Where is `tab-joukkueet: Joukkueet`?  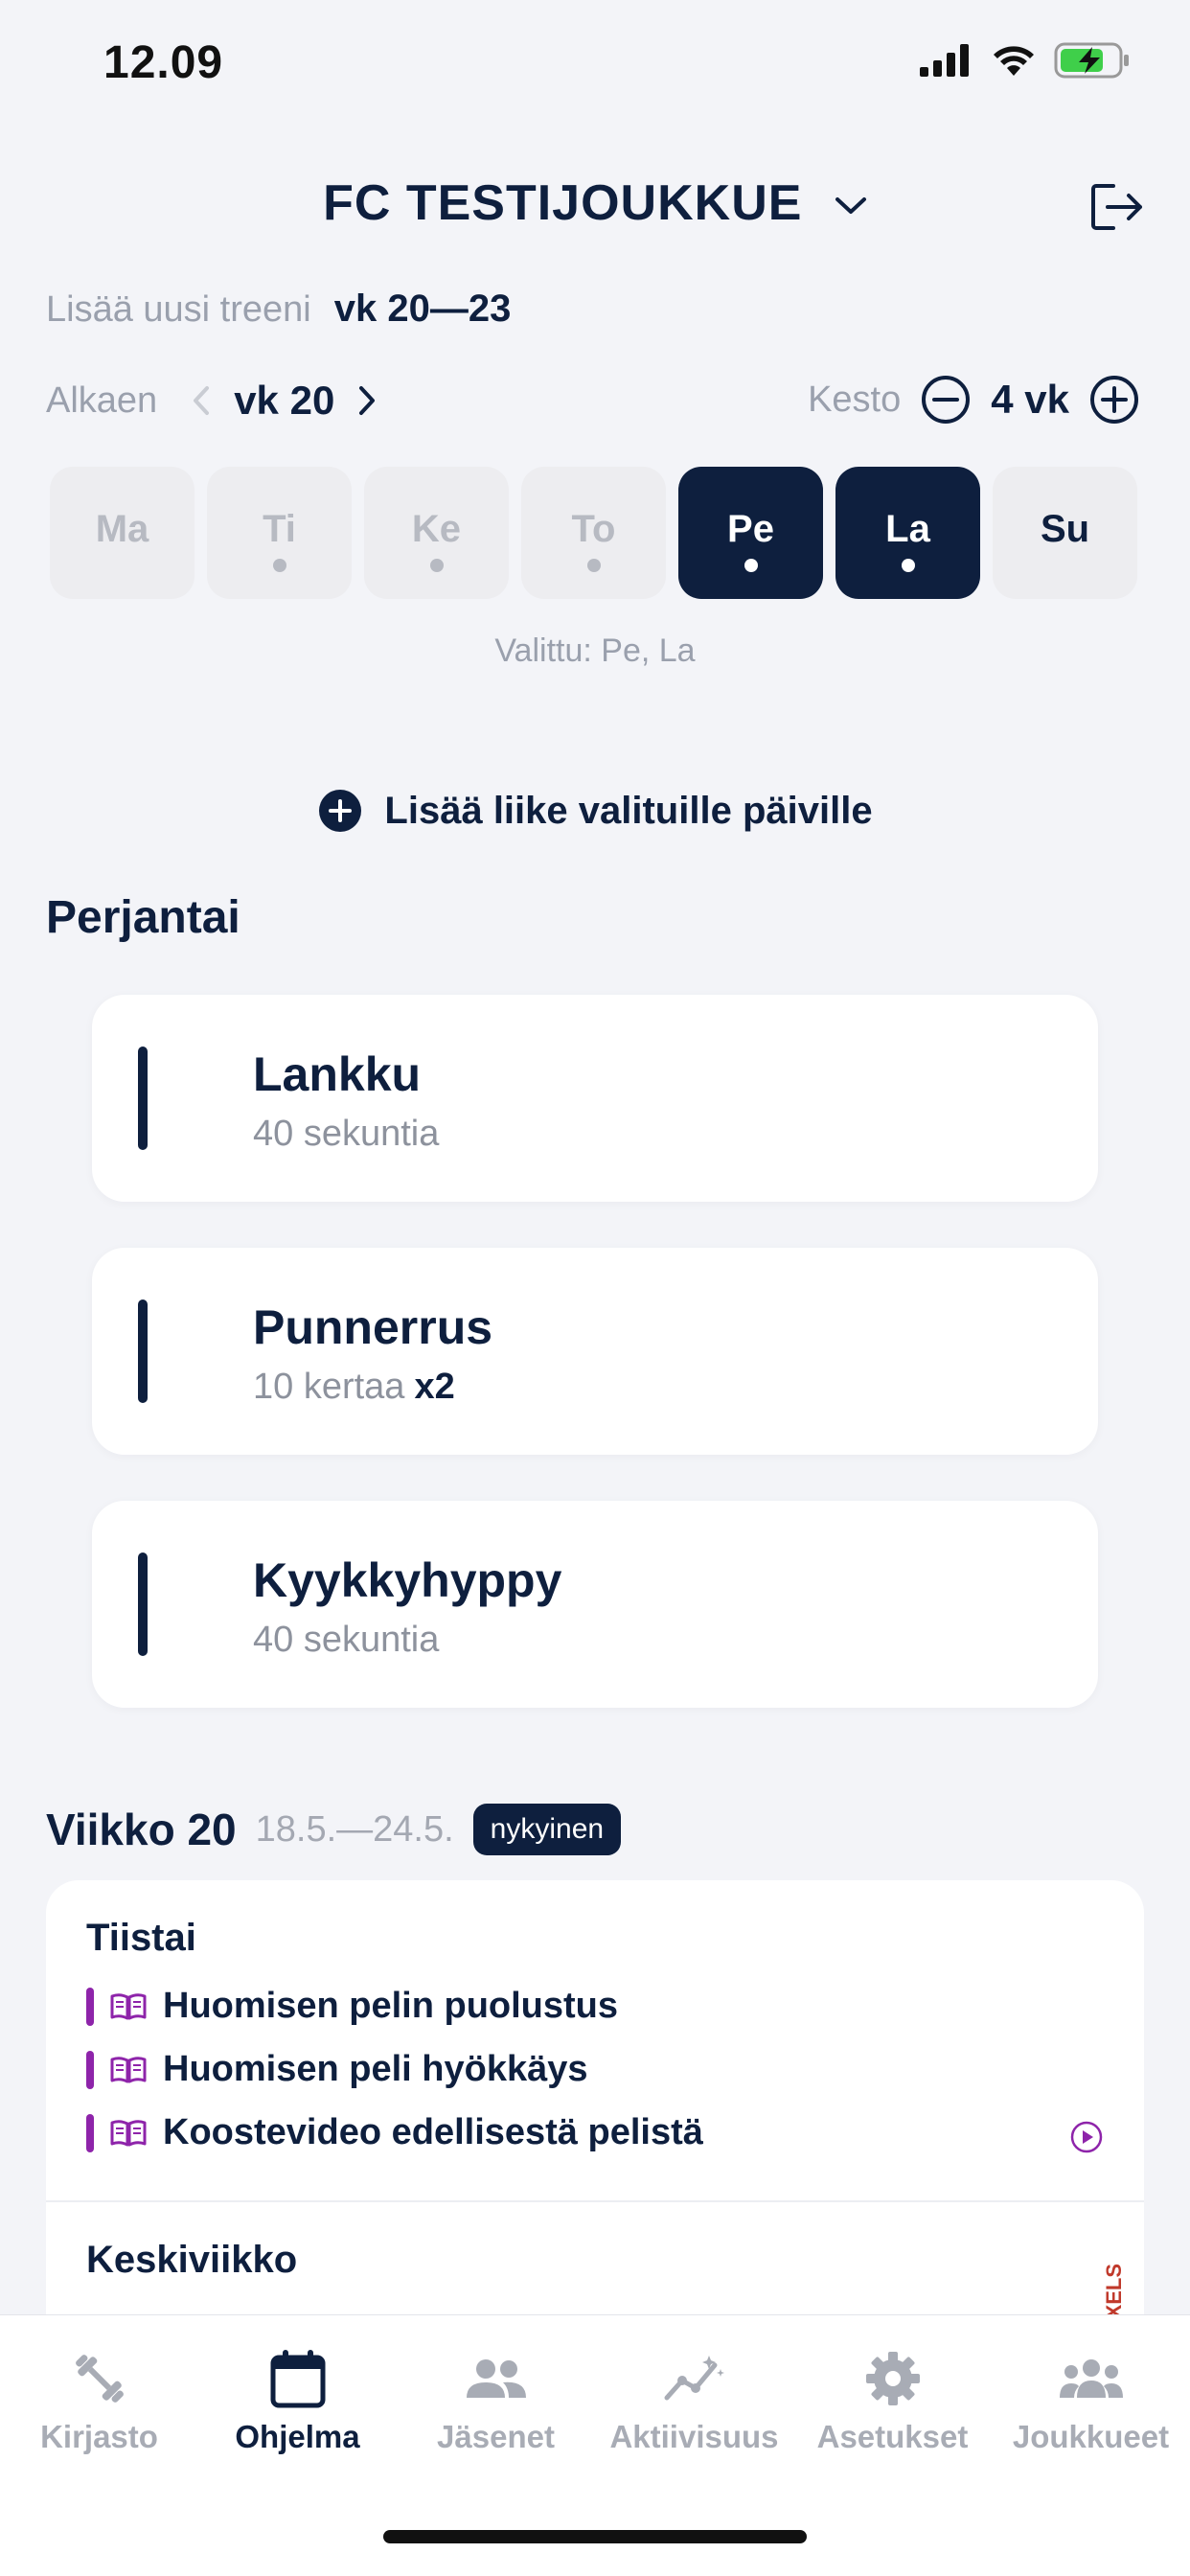
tab-joukkueet: Joukkueet is located at coordinates (1091, 2401).